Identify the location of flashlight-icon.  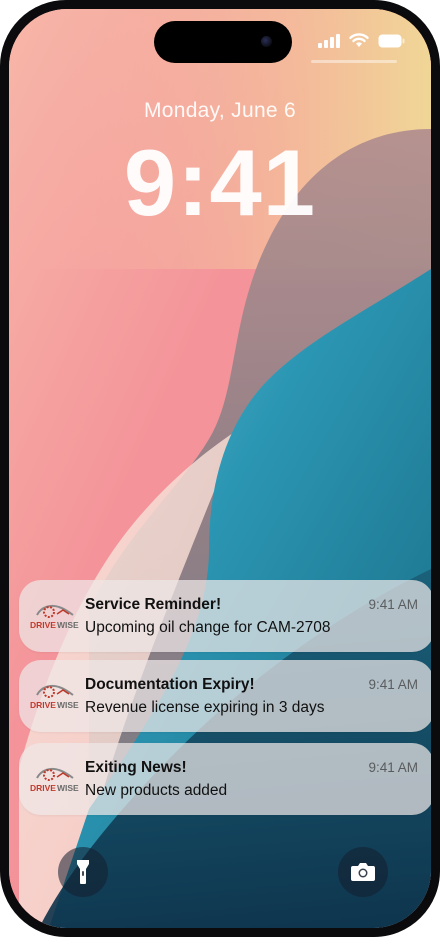
(83, 872).